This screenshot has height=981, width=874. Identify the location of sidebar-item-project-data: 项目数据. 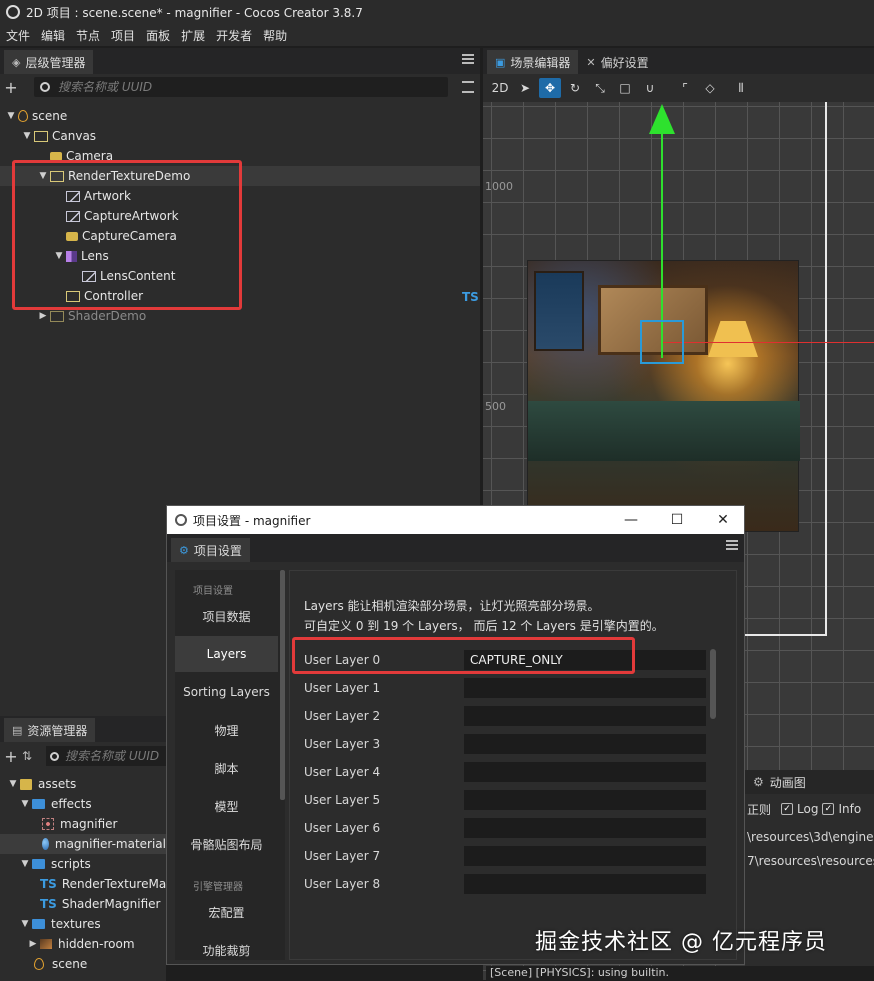
(226, 616).